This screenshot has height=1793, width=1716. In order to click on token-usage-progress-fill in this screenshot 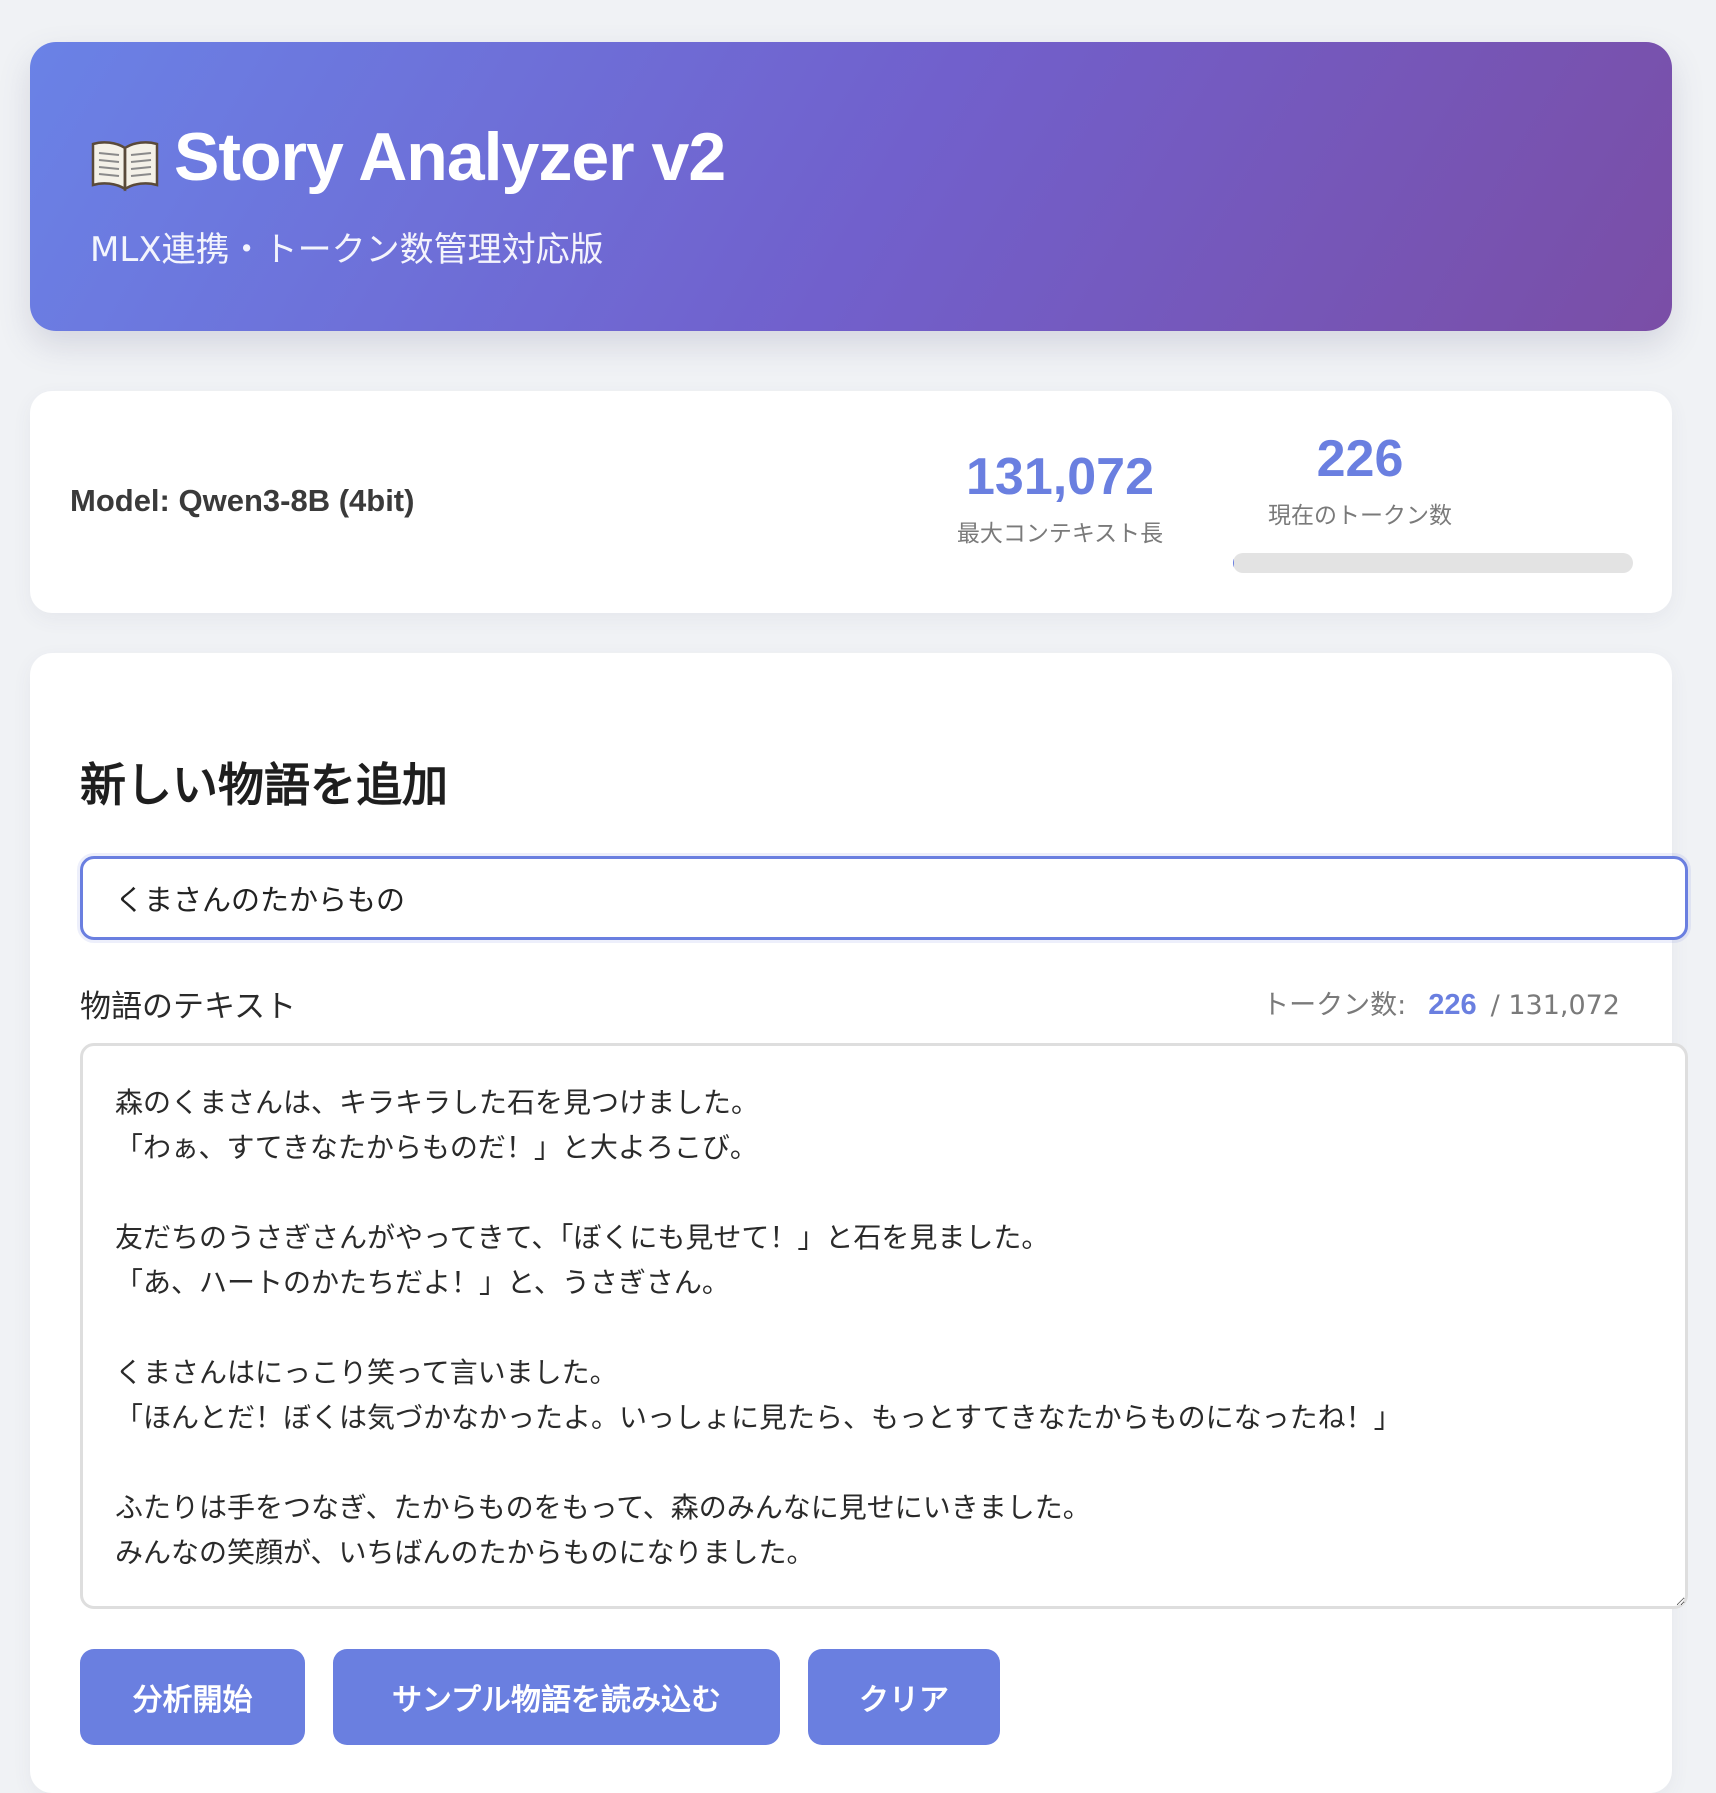, I will do `click(1233, 563)`.